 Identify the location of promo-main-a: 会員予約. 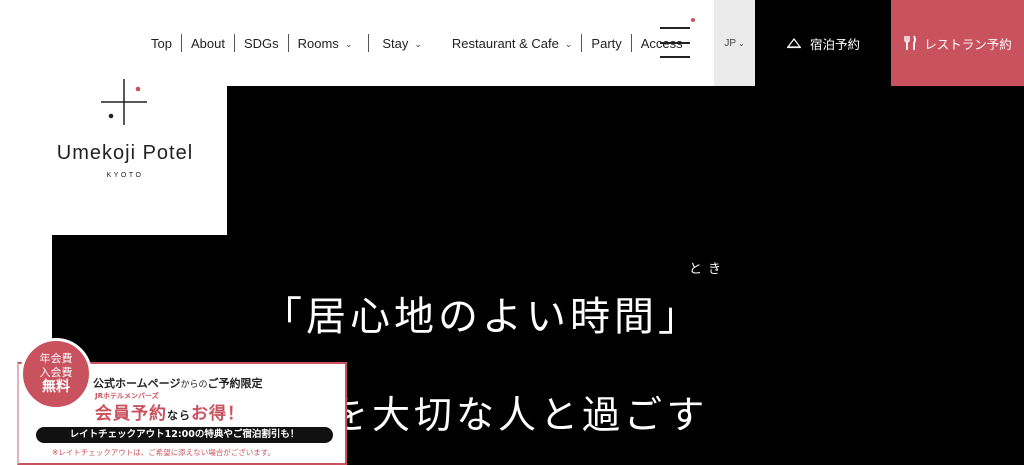
(131, 414).